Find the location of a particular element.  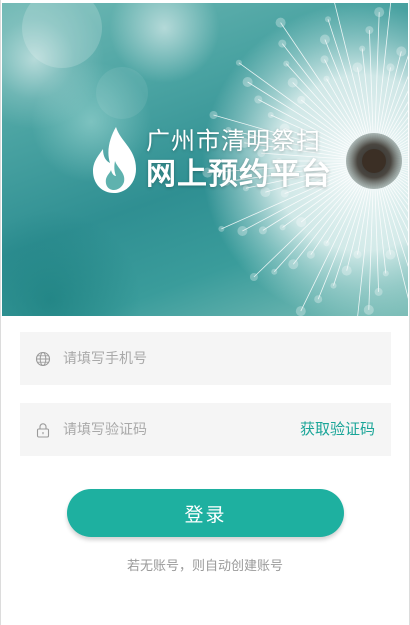

brand-logo: 广州市清明祭扫 网上预约平台 is located at coordinates (211, 160).